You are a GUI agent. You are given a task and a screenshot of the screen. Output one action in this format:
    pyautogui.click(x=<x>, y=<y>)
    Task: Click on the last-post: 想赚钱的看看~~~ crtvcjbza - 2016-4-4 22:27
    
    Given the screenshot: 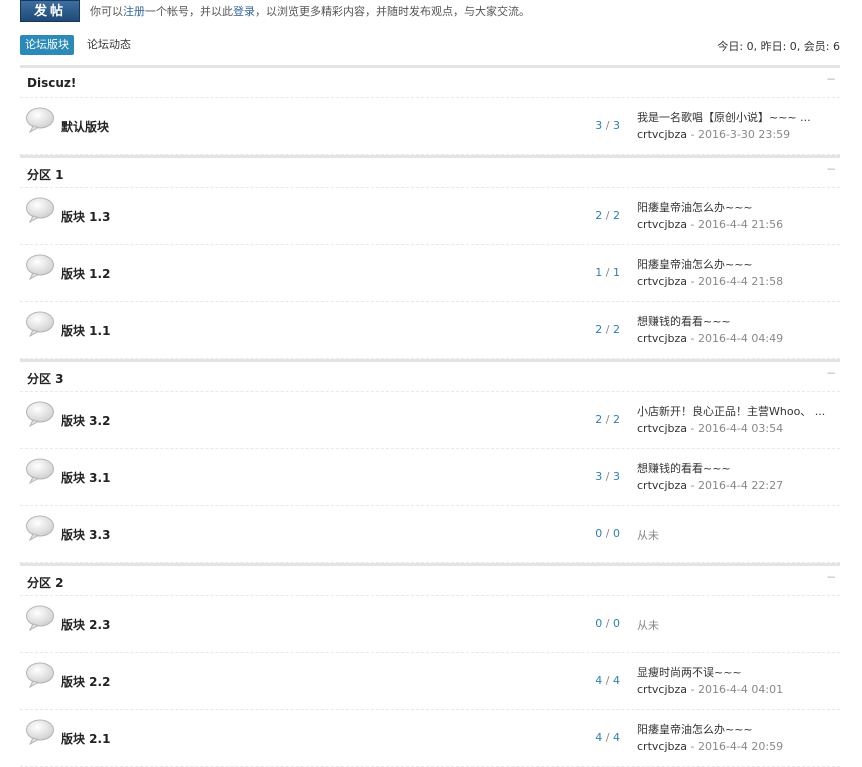 What is the action you would take?
    pyautogui.click(x=732, y=476)
    